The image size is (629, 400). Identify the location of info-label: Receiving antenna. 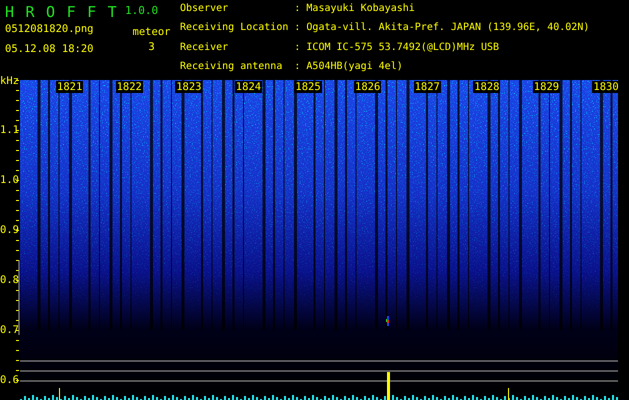
(232, 67).